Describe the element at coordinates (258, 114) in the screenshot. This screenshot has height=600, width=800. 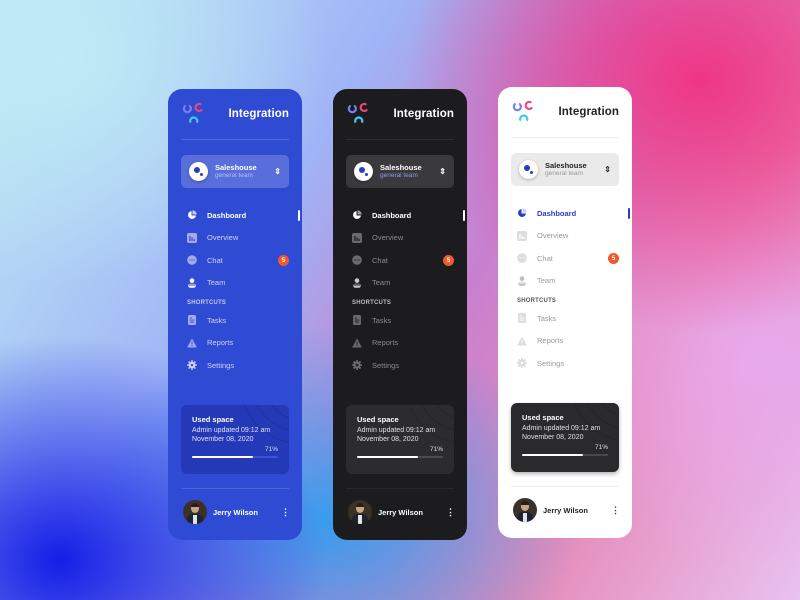
I see `brand-title: Integration` at that location.